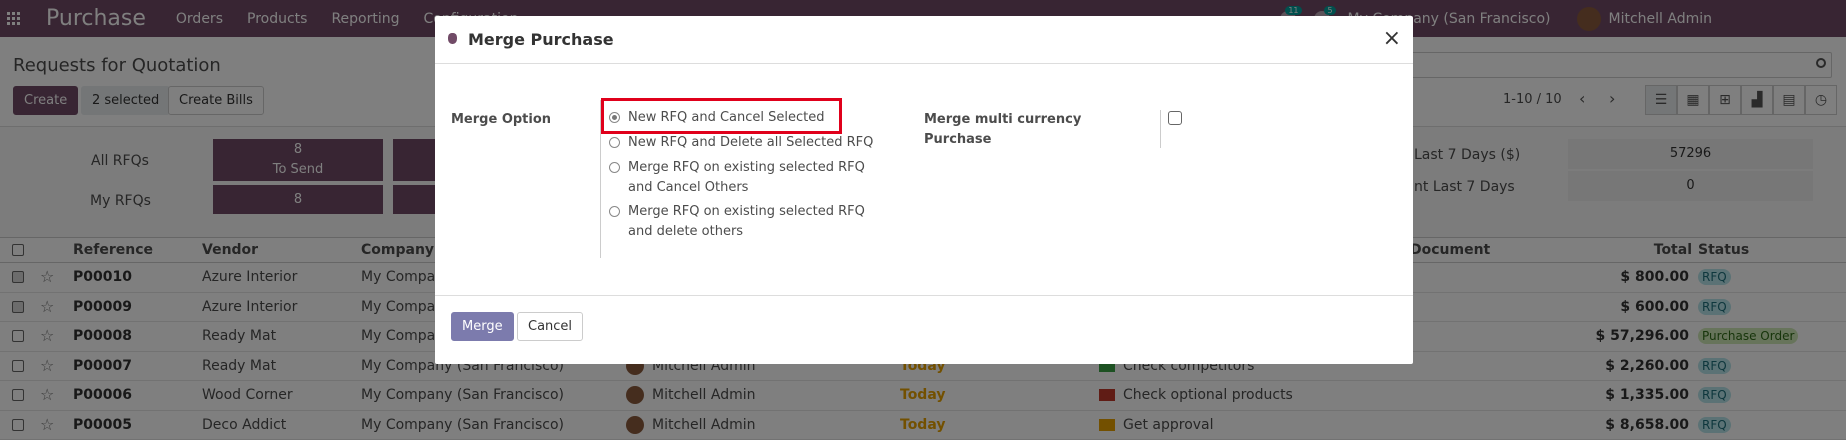 This screenshot has height=440, width=1846. I want to click on option-label-2: New RFQ and Delete all Selected RFQ, so click(751, 142).